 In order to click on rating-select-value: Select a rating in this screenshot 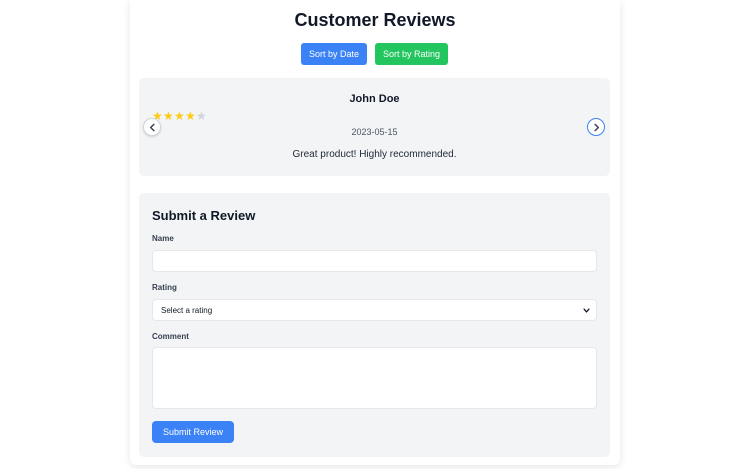, I will do `click(187, 310)`.